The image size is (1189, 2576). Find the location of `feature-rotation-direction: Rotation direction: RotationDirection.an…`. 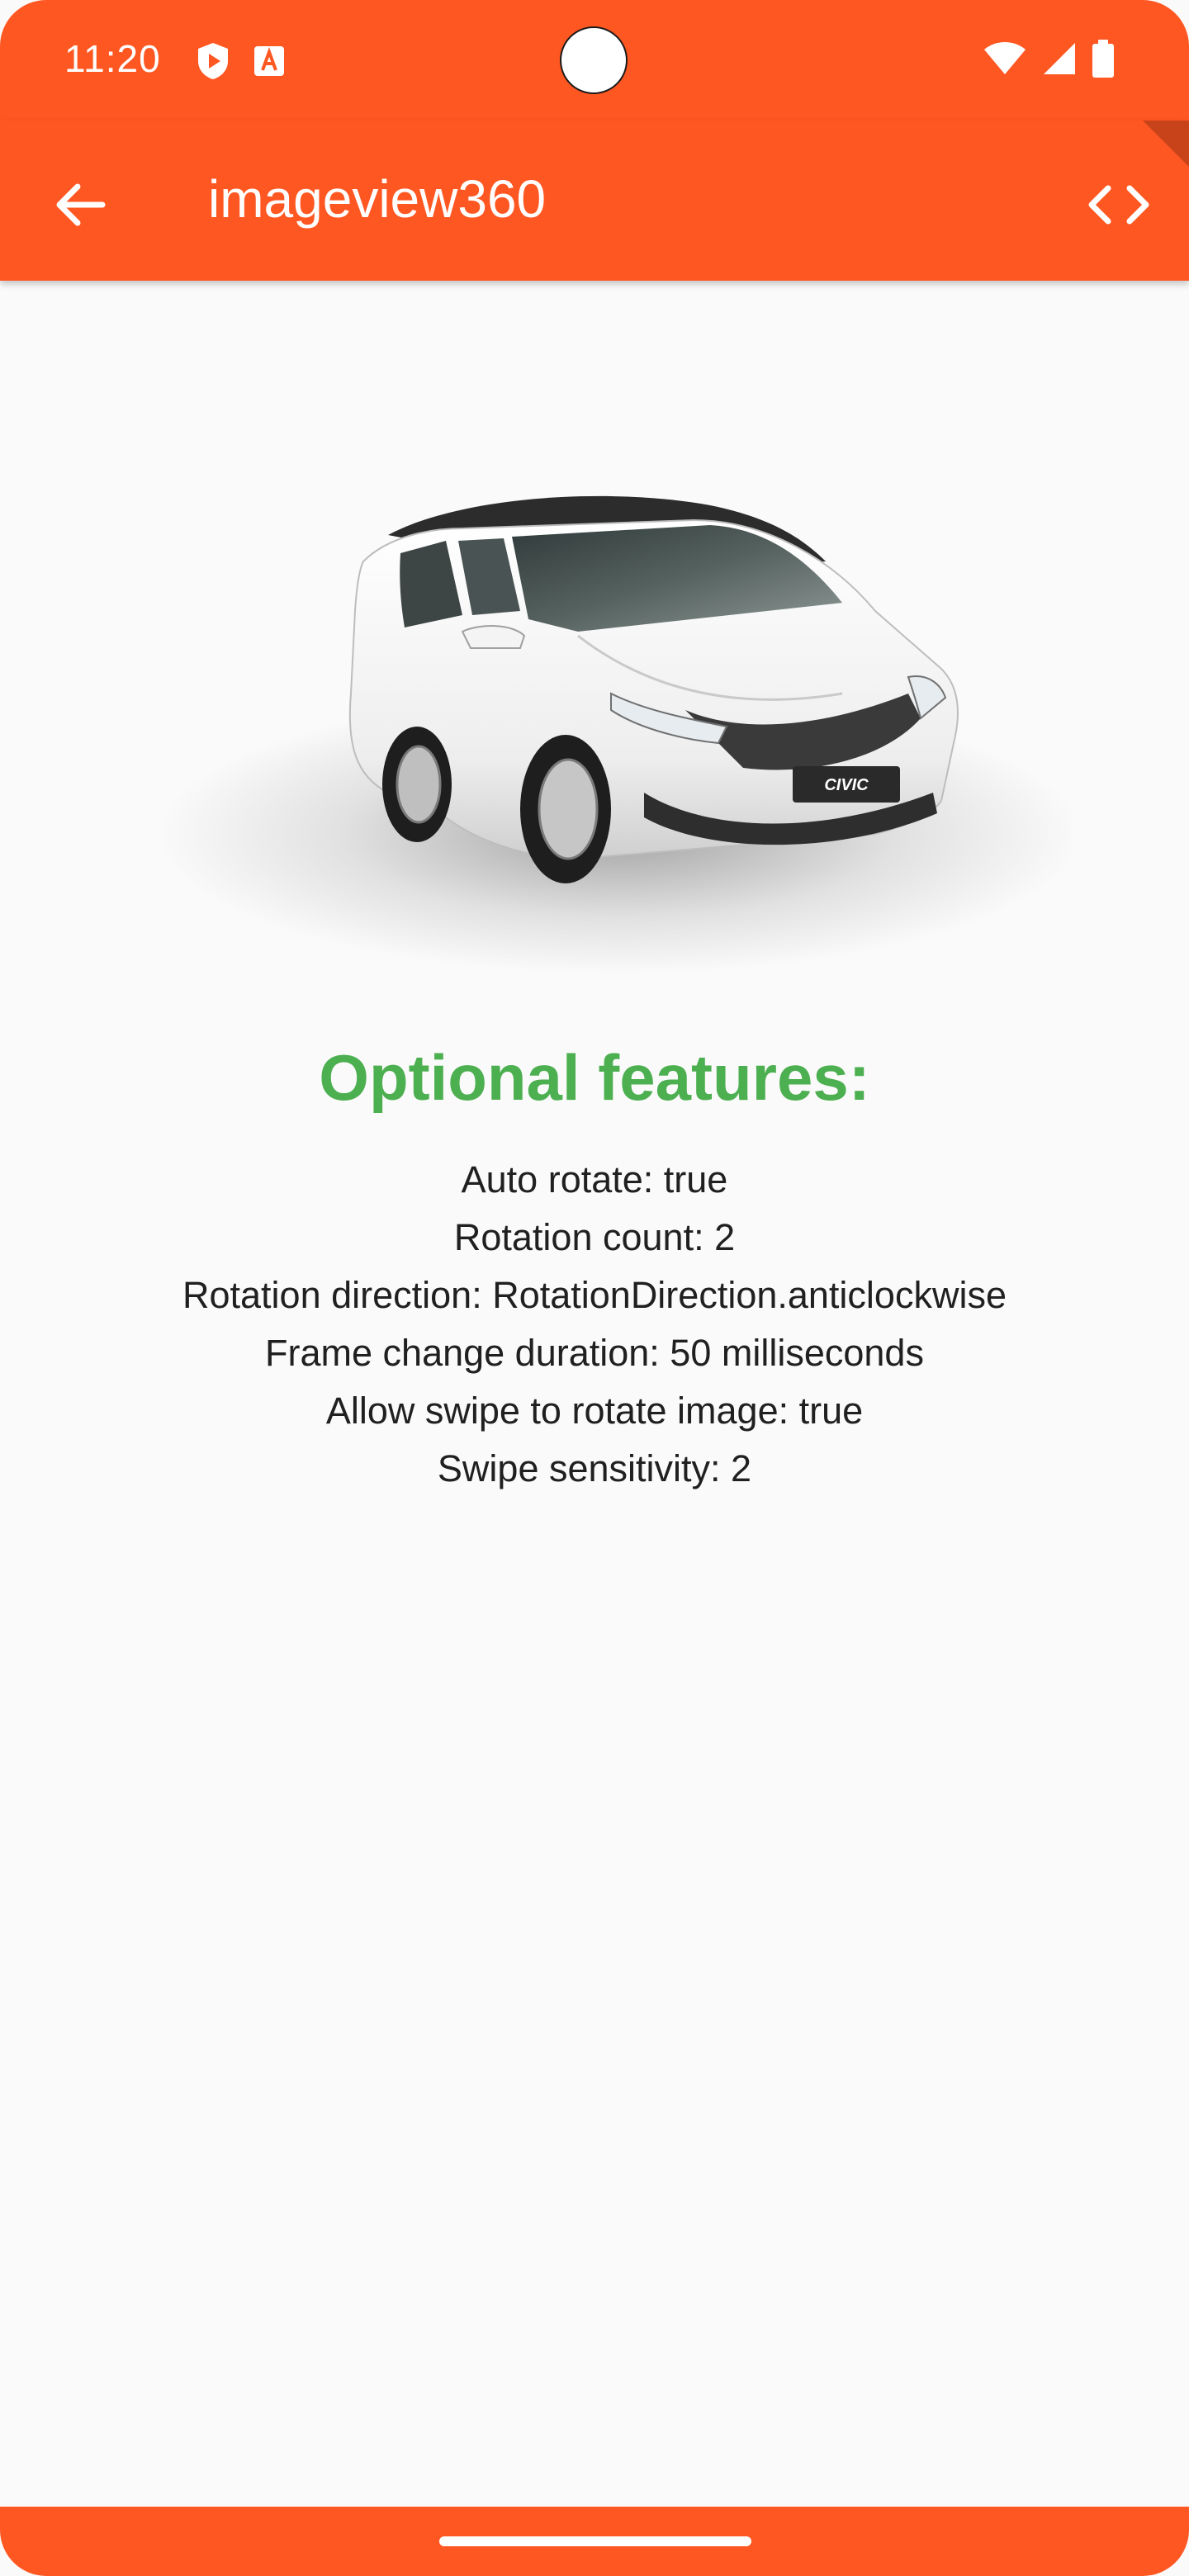

feature-rotation-direction: Rotation direction: RotationDirection.an… is located at coordinates (594, 1295).